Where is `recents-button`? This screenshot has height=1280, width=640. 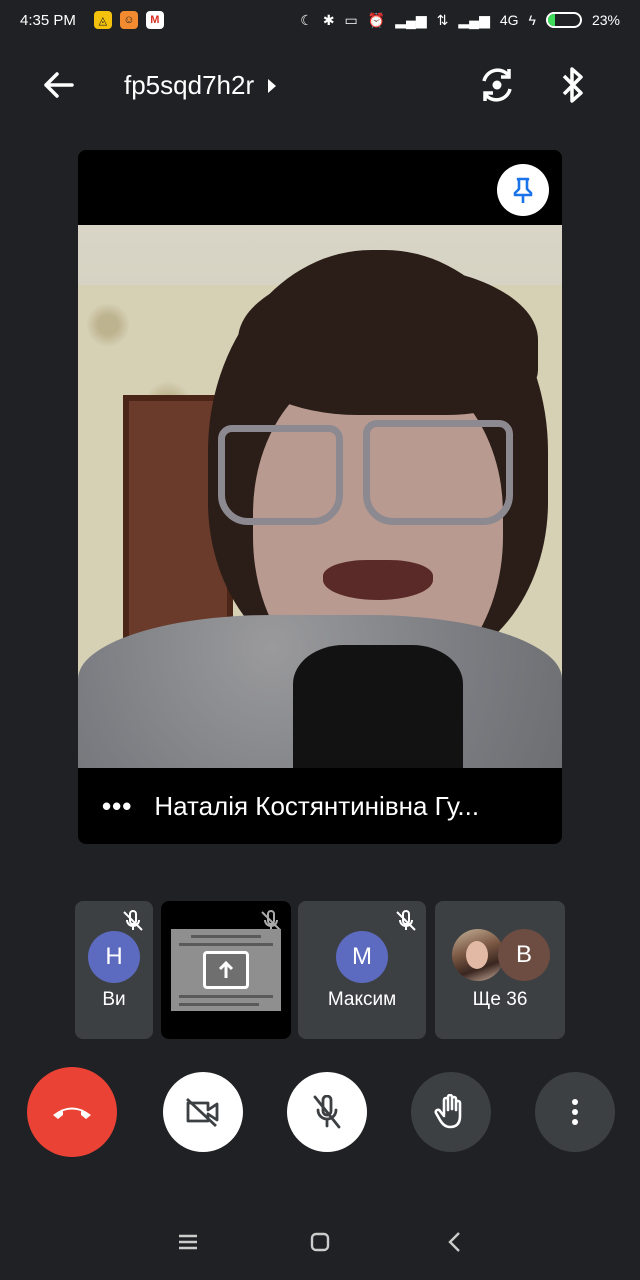
recents-button is located at coordinates (188, 1242).